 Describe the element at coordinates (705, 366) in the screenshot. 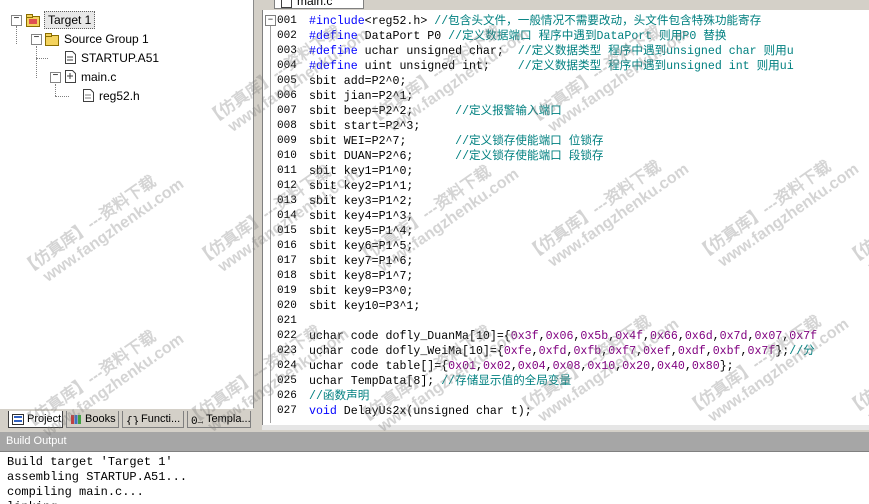

I see `code-token: 0x80` at that location.